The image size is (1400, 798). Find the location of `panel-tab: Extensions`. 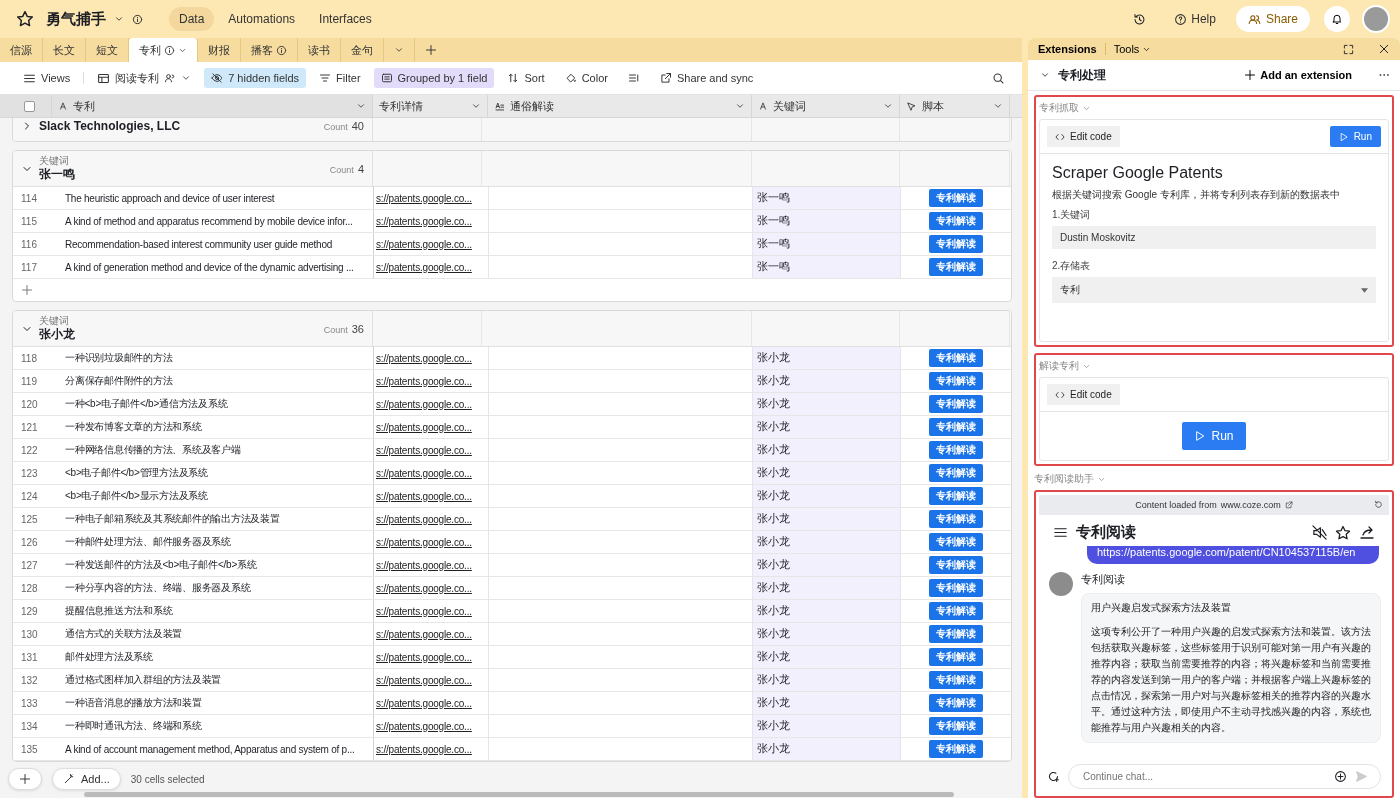

panel-tab: Extensions is located at coordinates (1067, 49).